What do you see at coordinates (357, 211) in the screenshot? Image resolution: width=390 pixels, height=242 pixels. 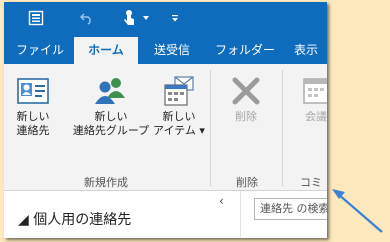 I see `annotation-arrow-icon` at bounding box center [357, 211].